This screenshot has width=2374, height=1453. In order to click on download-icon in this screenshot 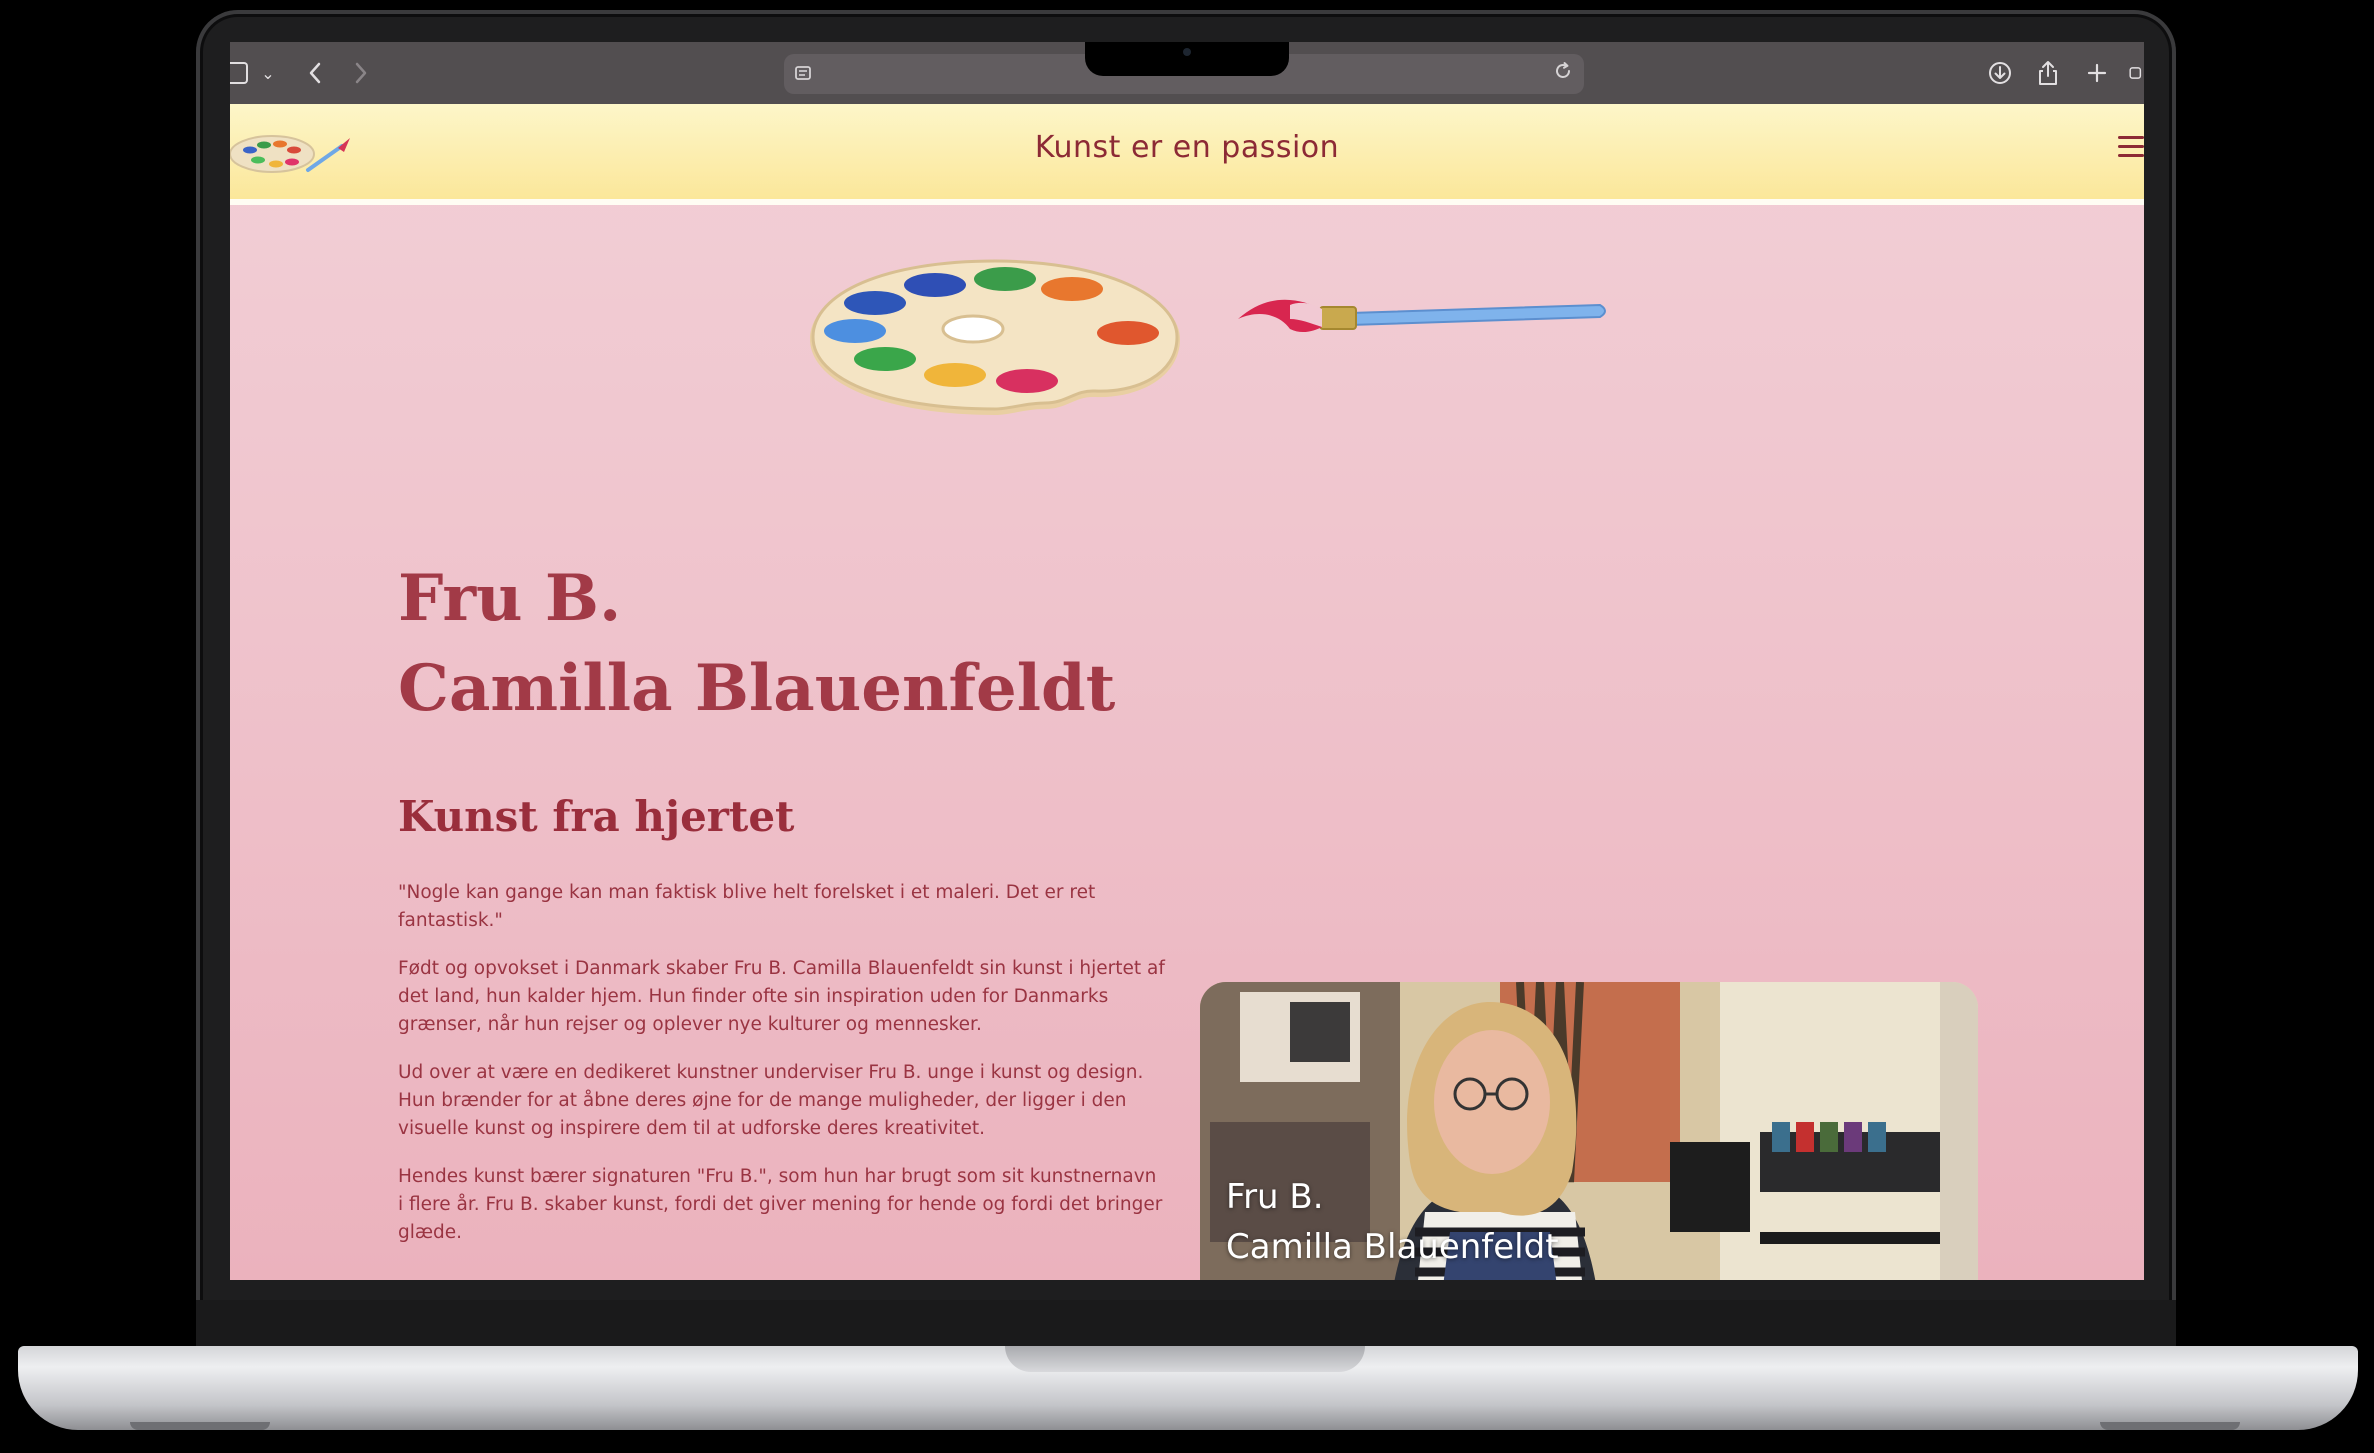, I will do `click(2000, 73)`.